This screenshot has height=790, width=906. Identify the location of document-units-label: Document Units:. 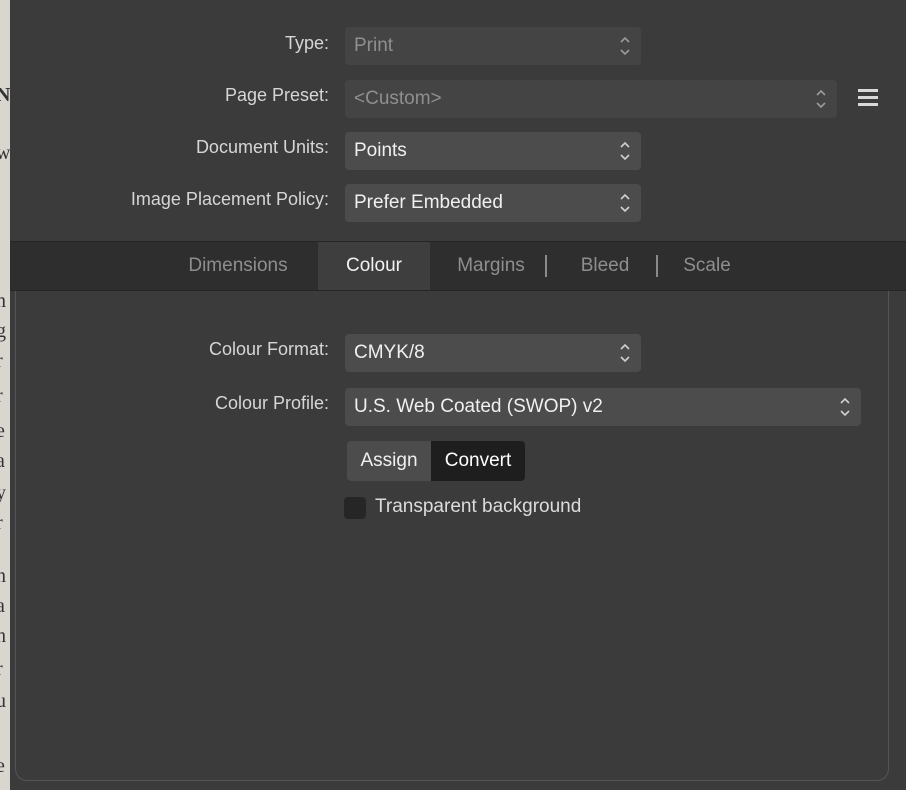
(262, 147).